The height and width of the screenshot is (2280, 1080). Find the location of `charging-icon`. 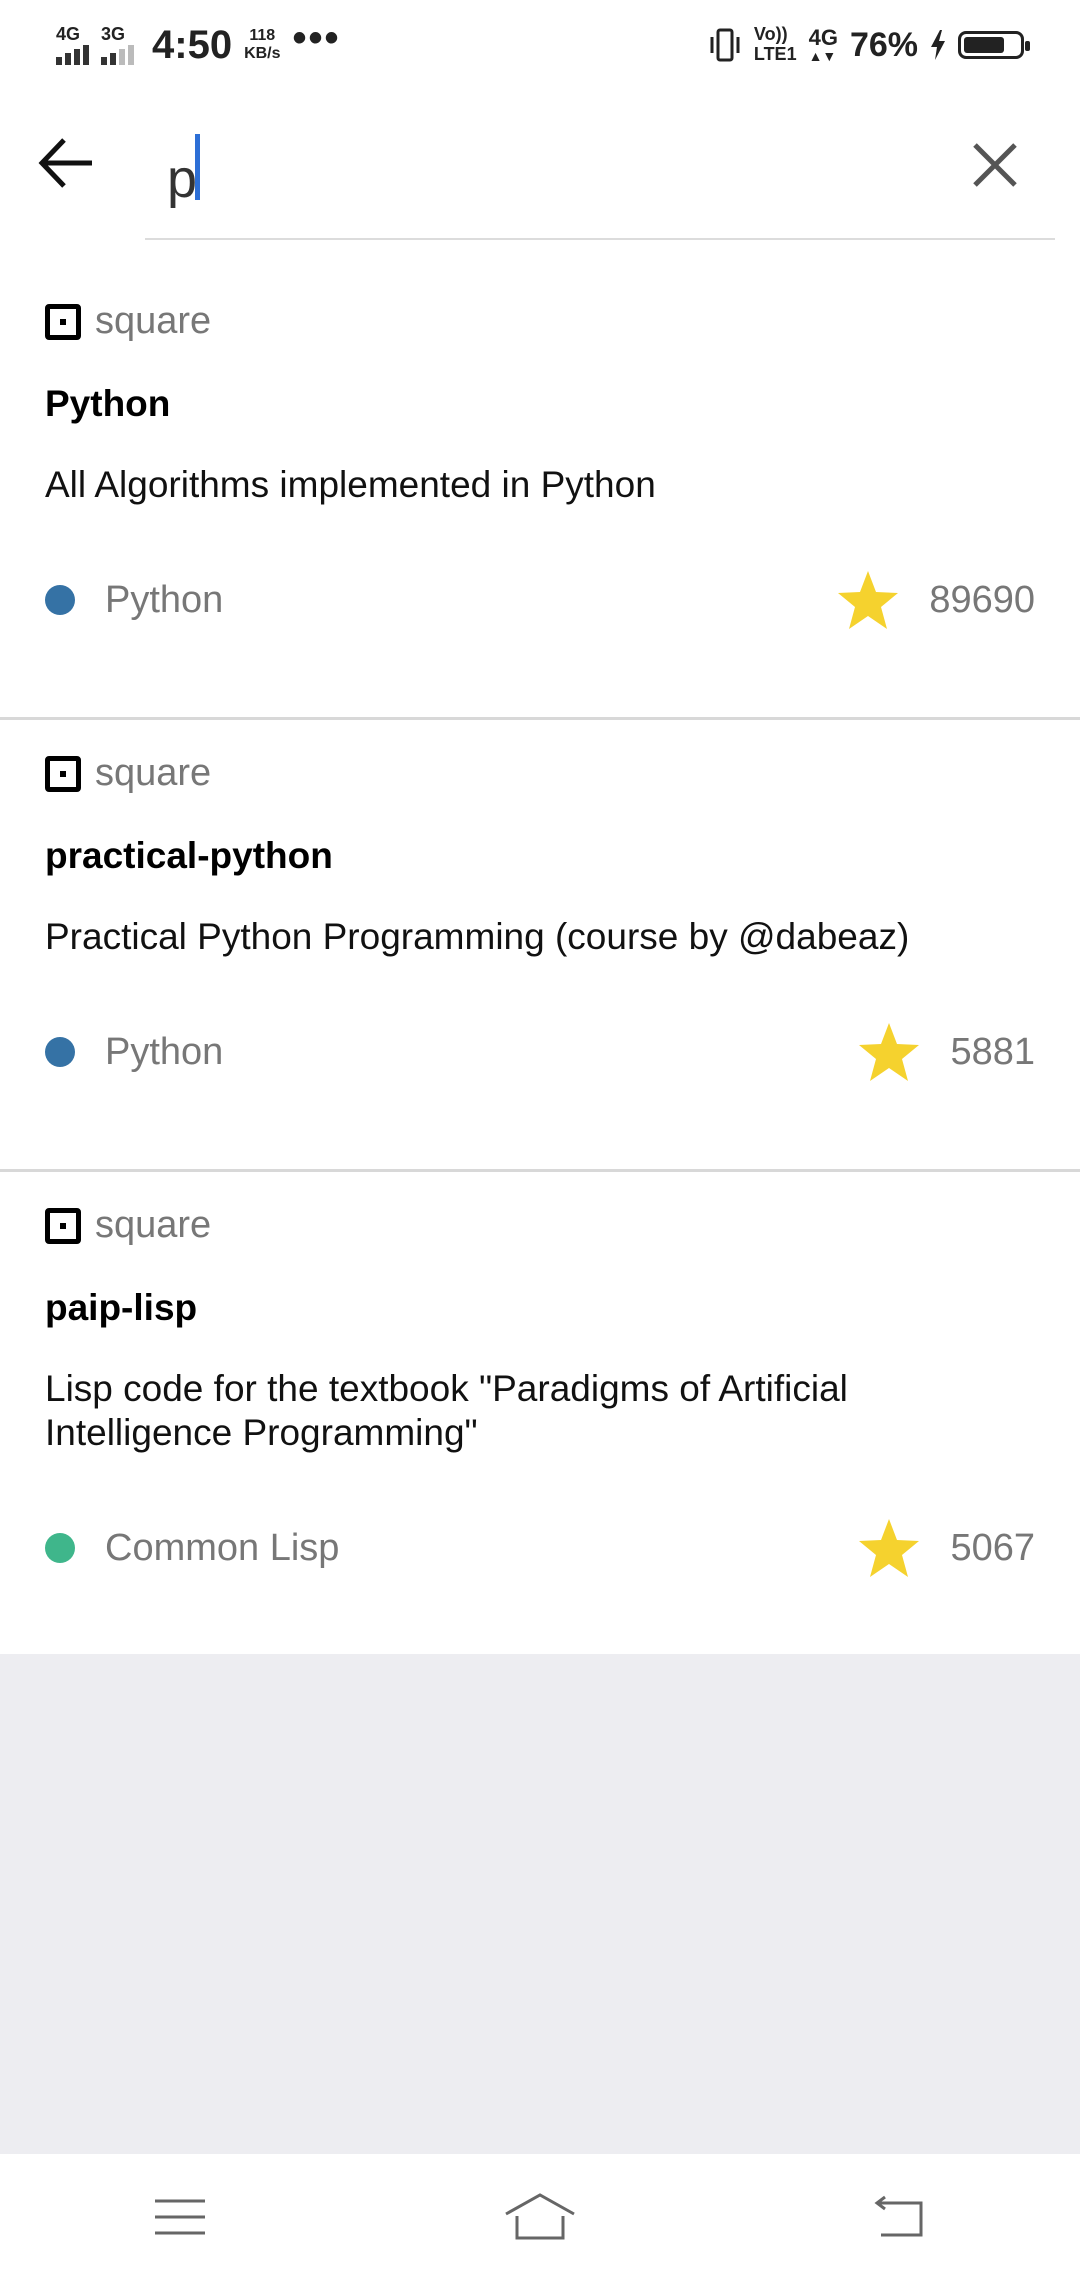

charging-icon is located at coordinates (938, 45).